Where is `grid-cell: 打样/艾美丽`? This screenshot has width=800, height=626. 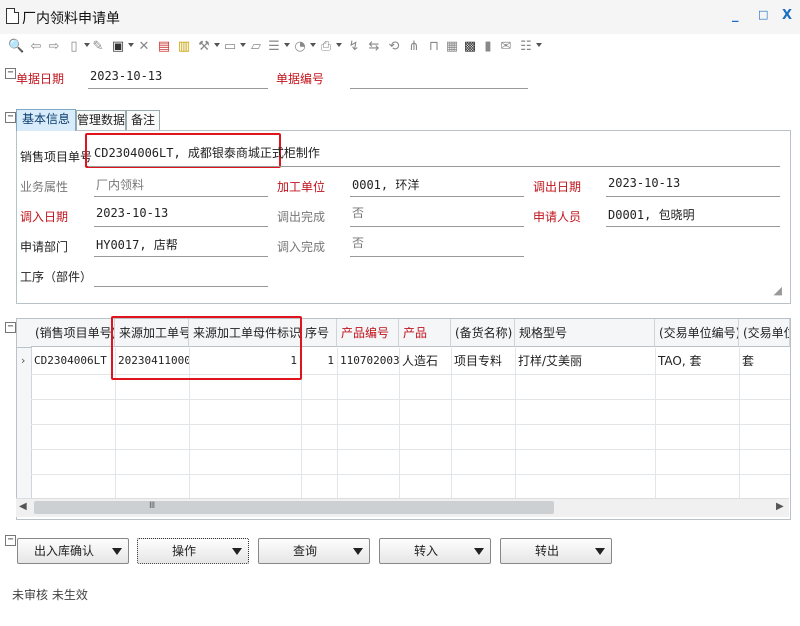
grid-cell: 打样/艾美丽 is located at coordinates (585, 361).